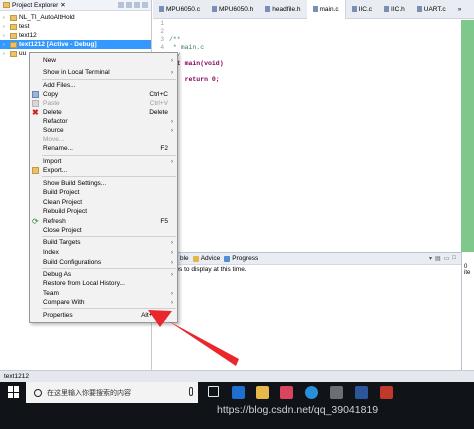  I want to click on menu-item-show-in-terminal: Show in Local Terminal ›, so click(103, 72).